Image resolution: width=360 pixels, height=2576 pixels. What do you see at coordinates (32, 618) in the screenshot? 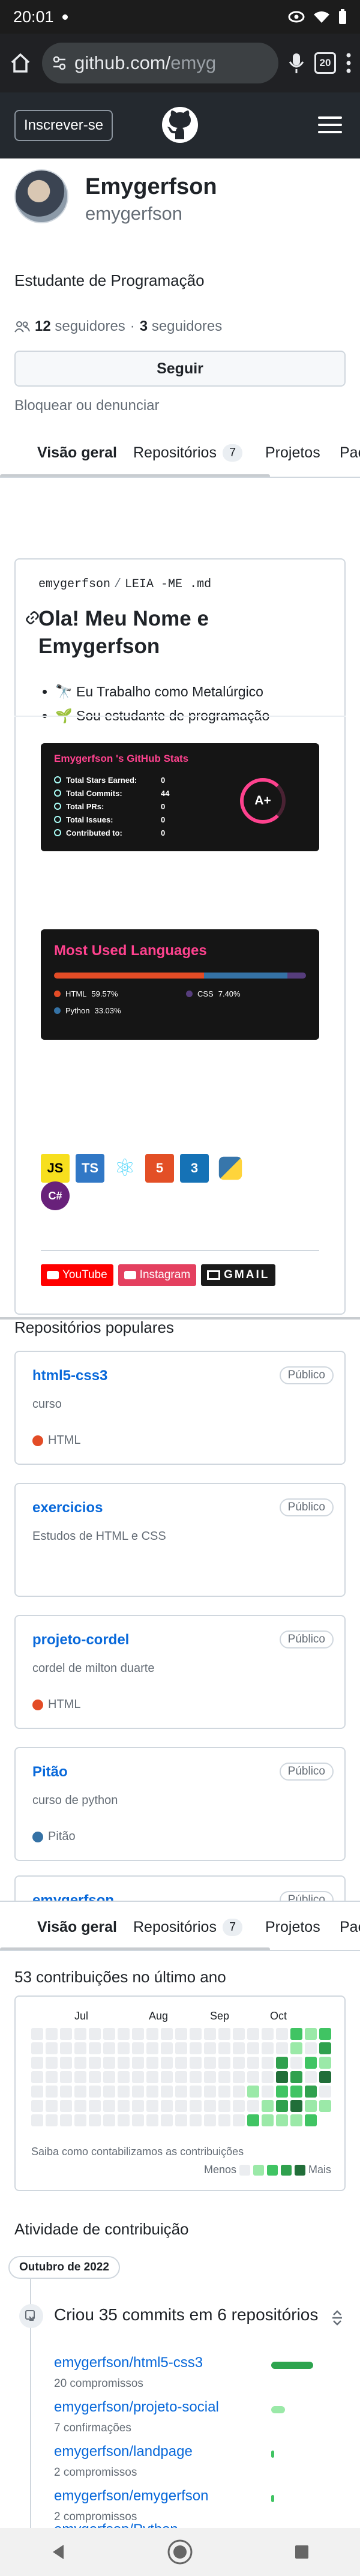
I see `link-icon` at bounding box center [32, 618].